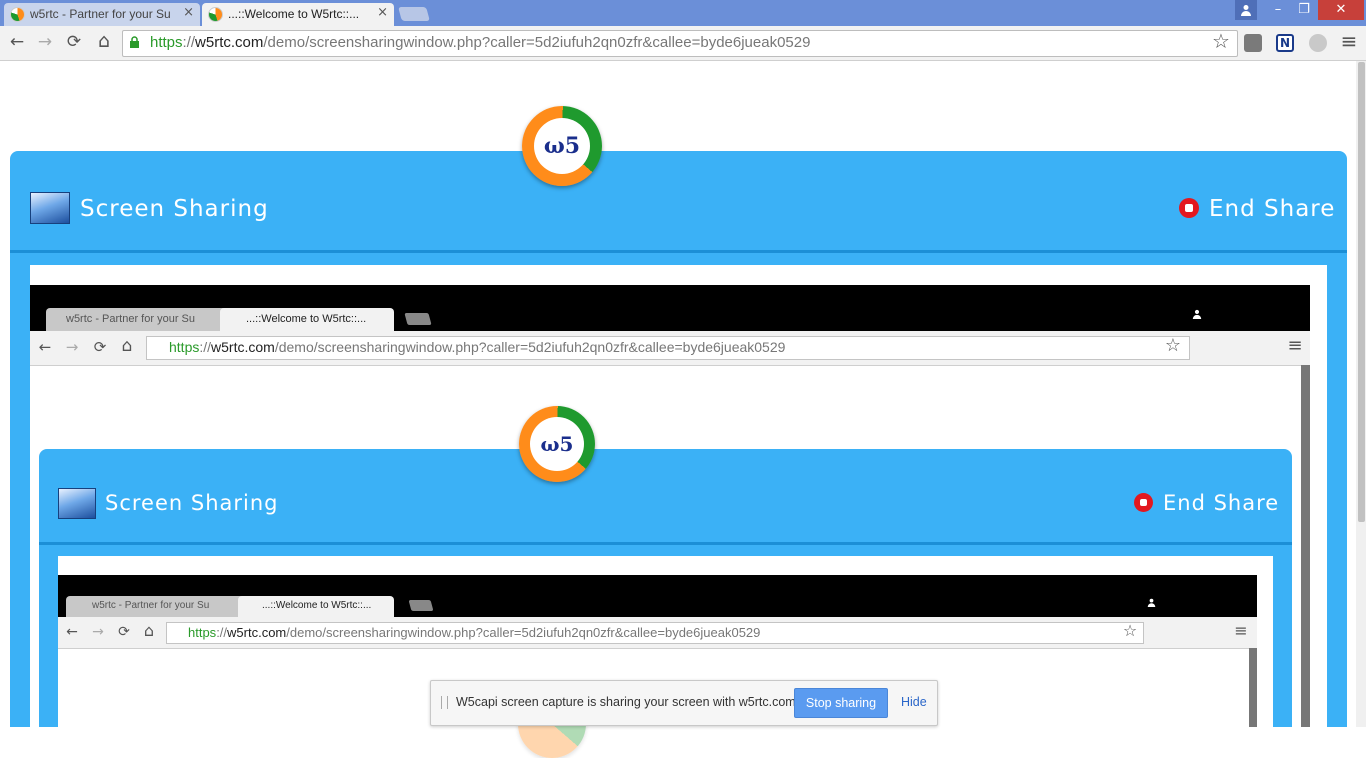  What do you see at coordinates (100, 347) in the screenshot?
I see `shared-reload-icon: ⟳` at bounding box center [100, 347].